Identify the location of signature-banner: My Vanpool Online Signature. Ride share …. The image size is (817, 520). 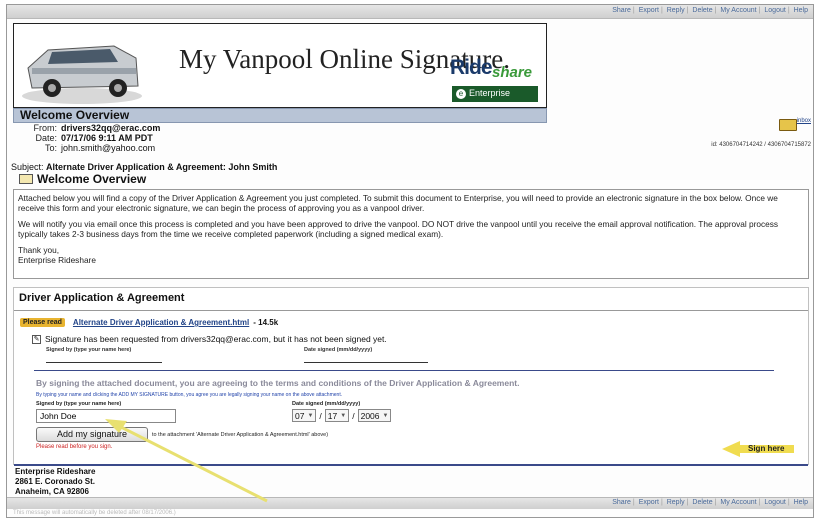
(280, 65).